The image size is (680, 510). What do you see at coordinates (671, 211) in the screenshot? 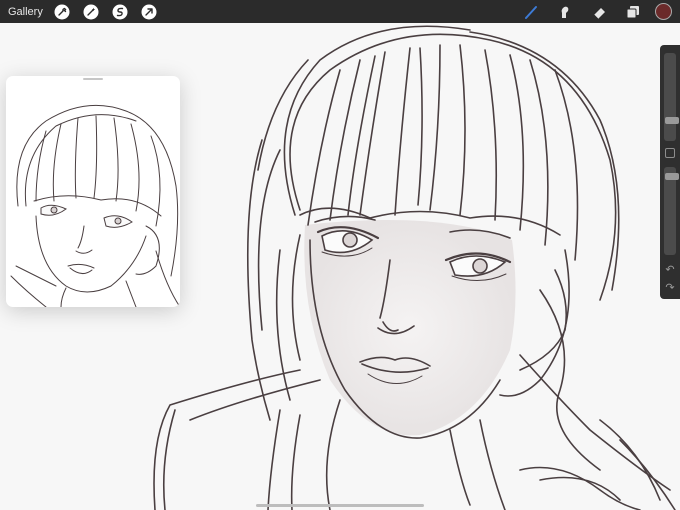
I see `opacity-slider` at bounding box center [671, 211].